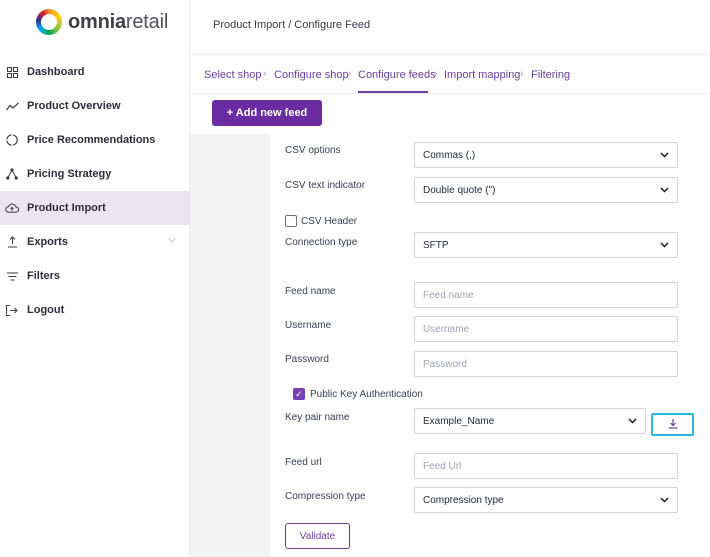 The image size is (710, 557). I want to click on csv-header-label: CSV Header, so click(329, 221).